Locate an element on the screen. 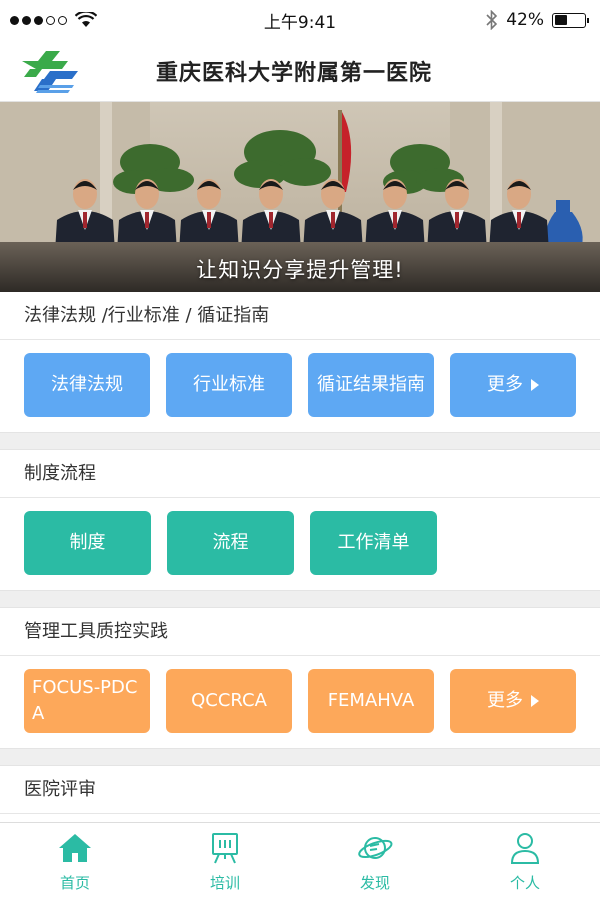 The image size is (600, 900). planet-icon is located at coordinates (375, 848).